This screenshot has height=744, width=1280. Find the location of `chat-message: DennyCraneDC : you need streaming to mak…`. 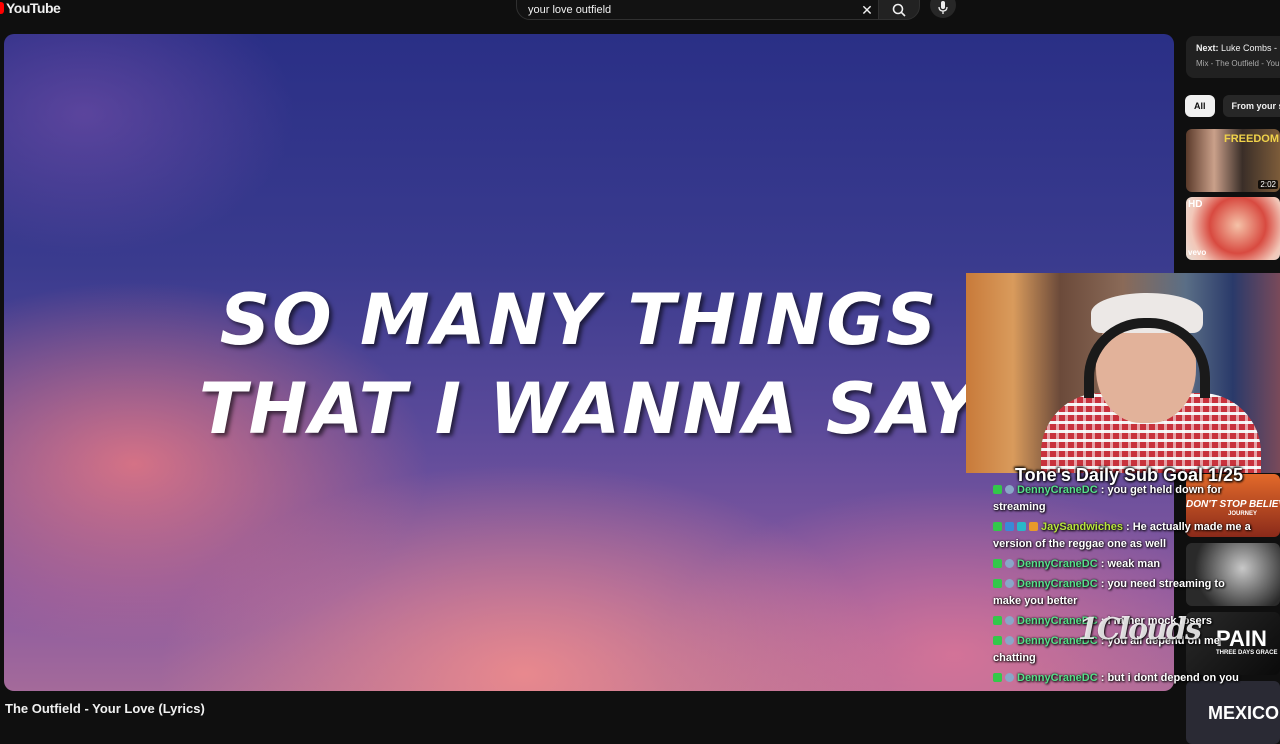

chat-message: DennyCraneDC : you need streaming to mak… is located at coordinates (1124, 593).